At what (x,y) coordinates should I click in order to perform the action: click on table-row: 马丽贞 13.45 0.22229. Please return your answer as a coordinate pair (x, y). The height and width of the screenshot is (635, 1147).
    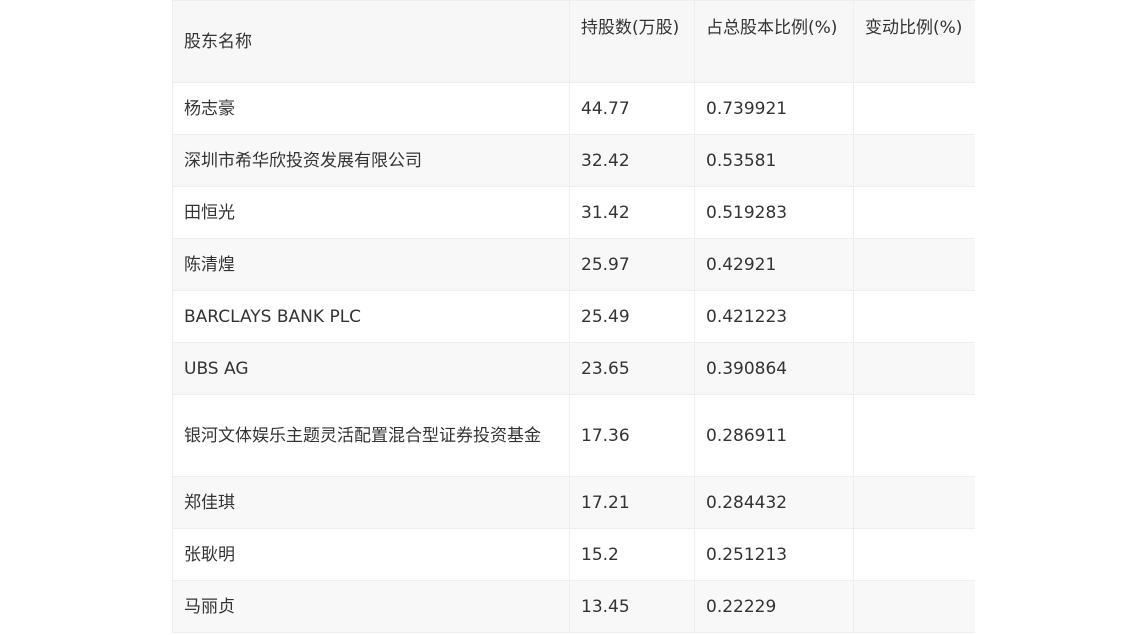
    Looking at the image, I should click on (573, 606).